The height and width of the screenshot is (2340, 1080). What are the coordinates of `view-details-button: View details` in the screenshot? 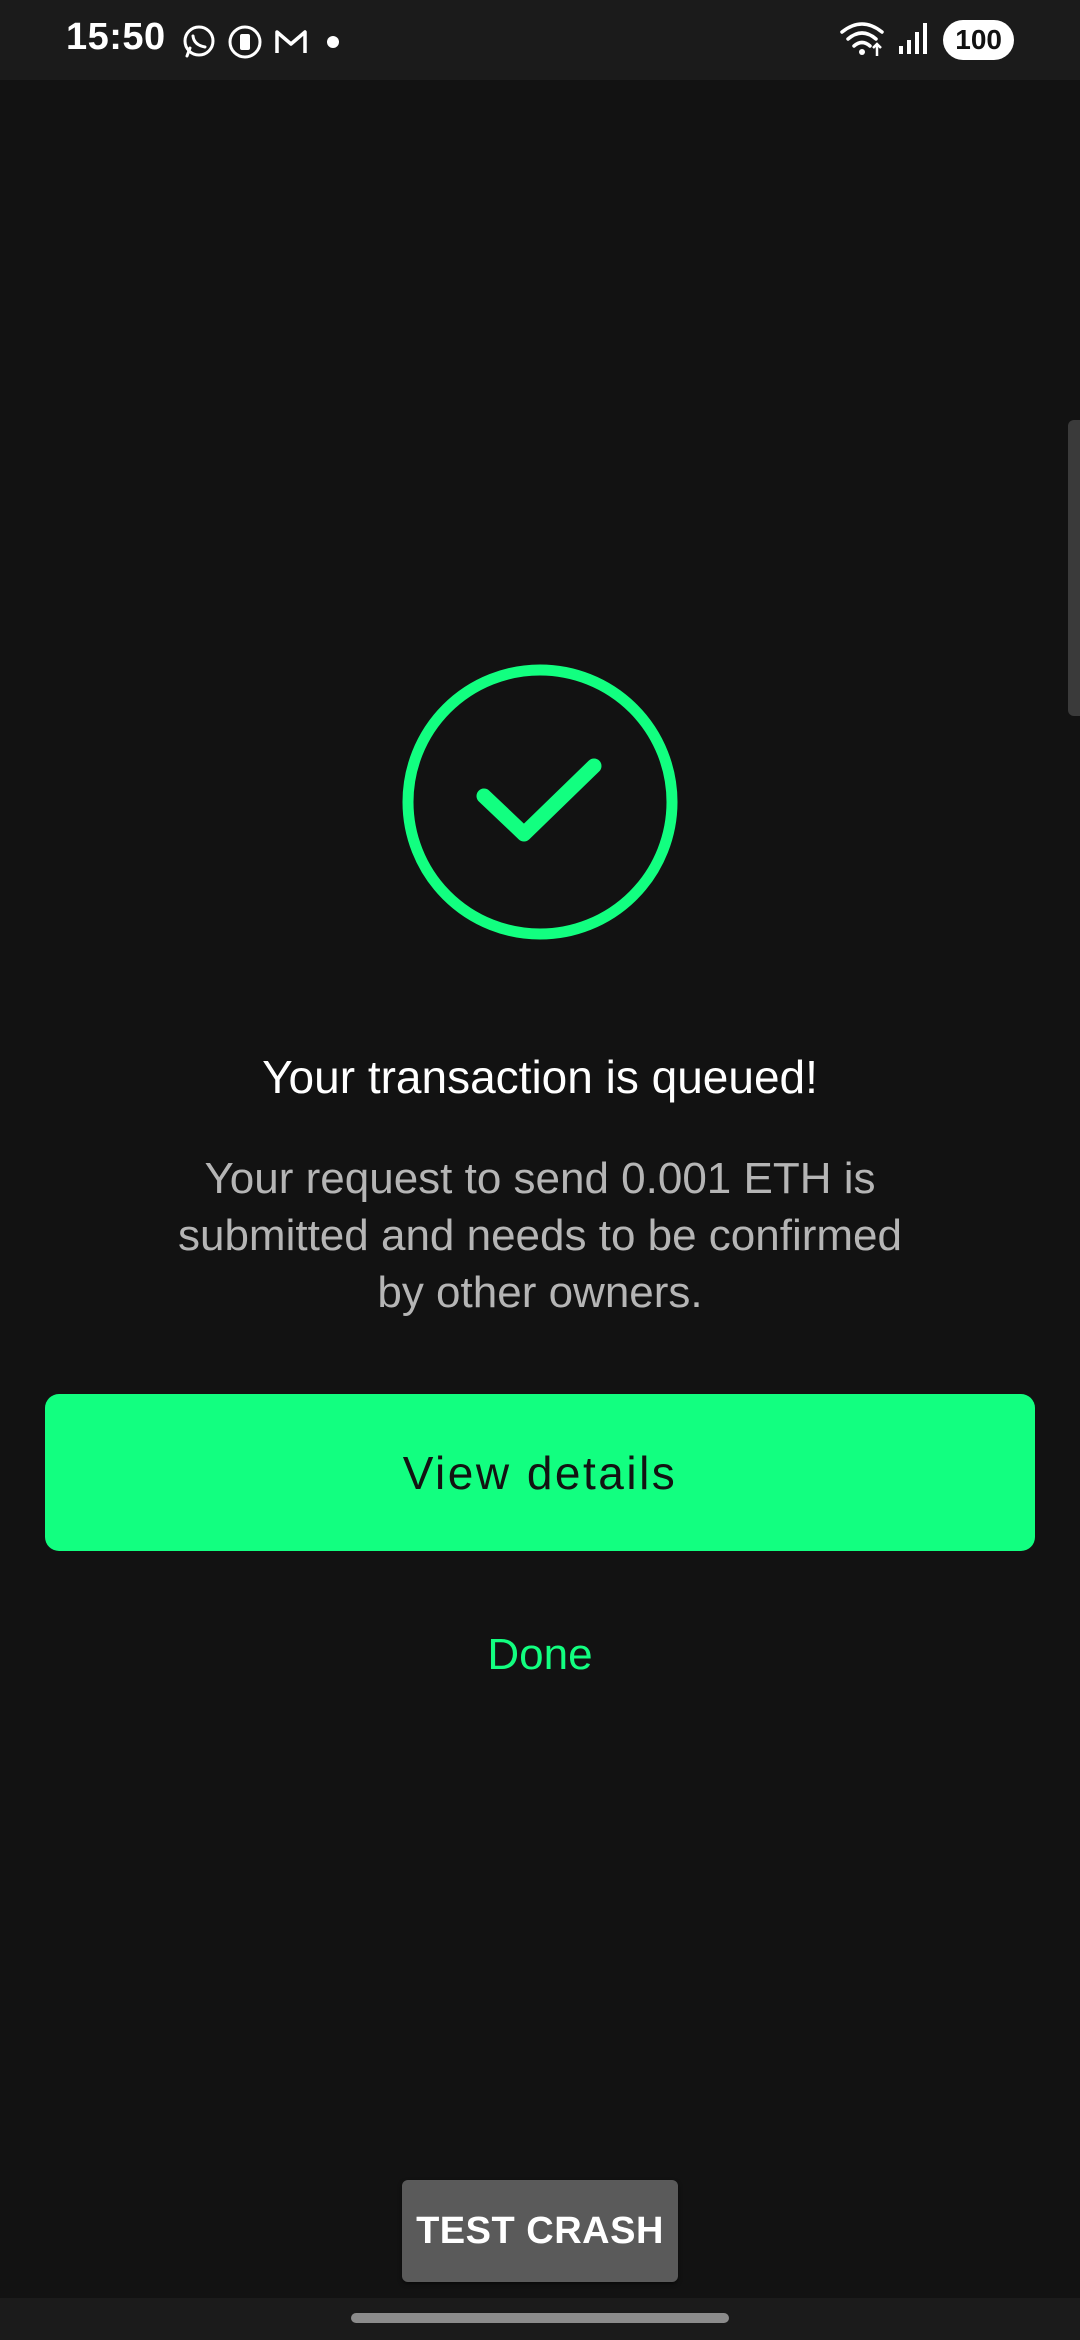 It's located at (540, 1472).